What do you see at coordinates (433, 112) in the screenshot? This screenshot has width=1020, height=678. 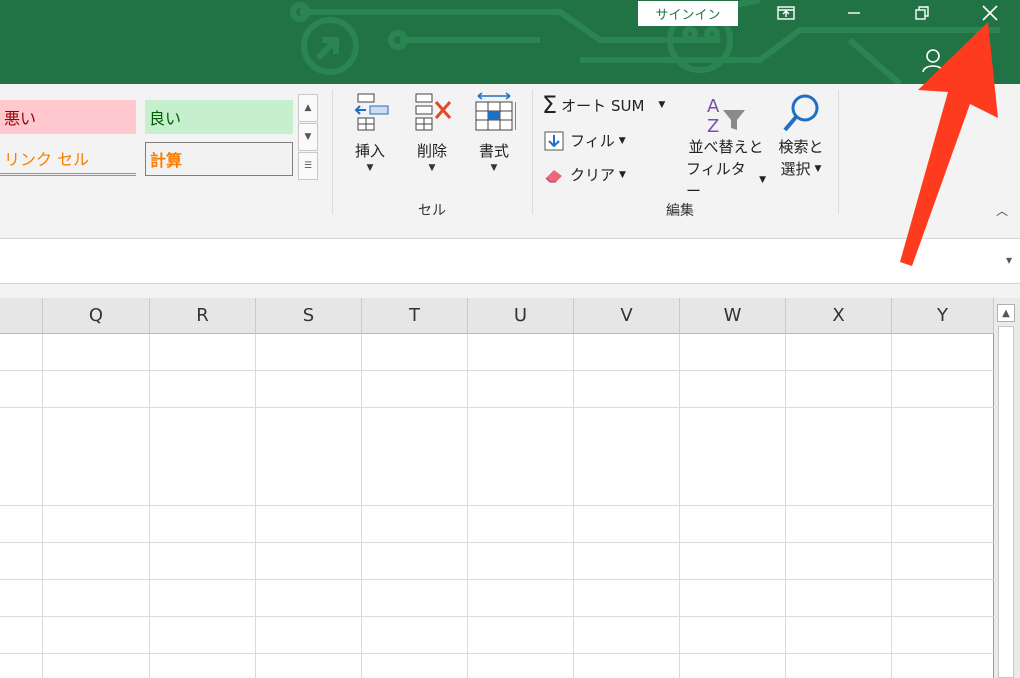 I see `delete-cells-icon` at bounding box center [433, 112].